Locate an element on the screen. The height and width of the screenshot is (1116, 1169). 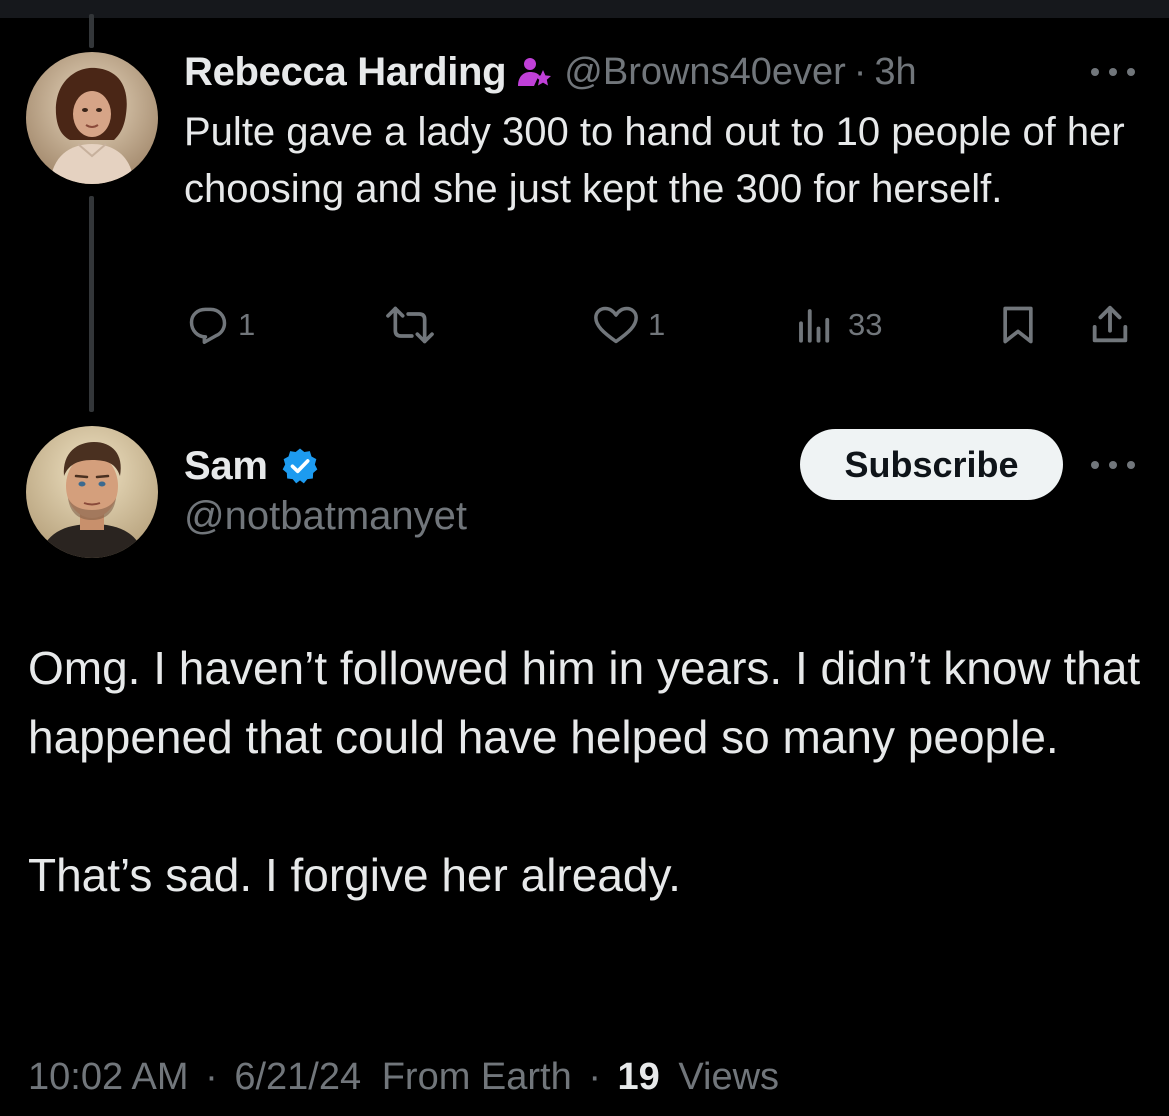
like-count: 1 is located at coordinates (657, 324).